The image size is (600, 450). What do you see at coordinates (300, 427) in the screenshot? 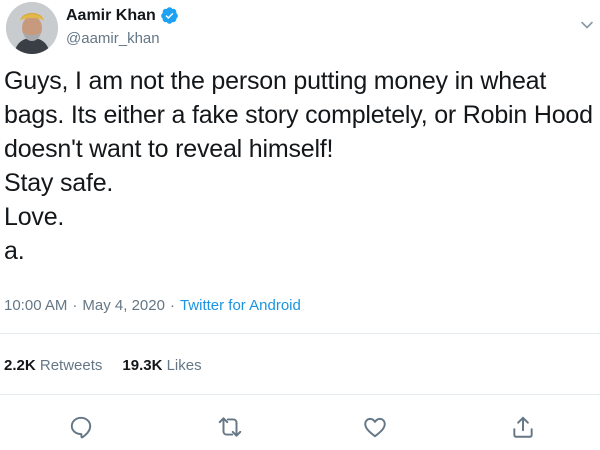
I see `action-bar` at bounding box center [300, 427].